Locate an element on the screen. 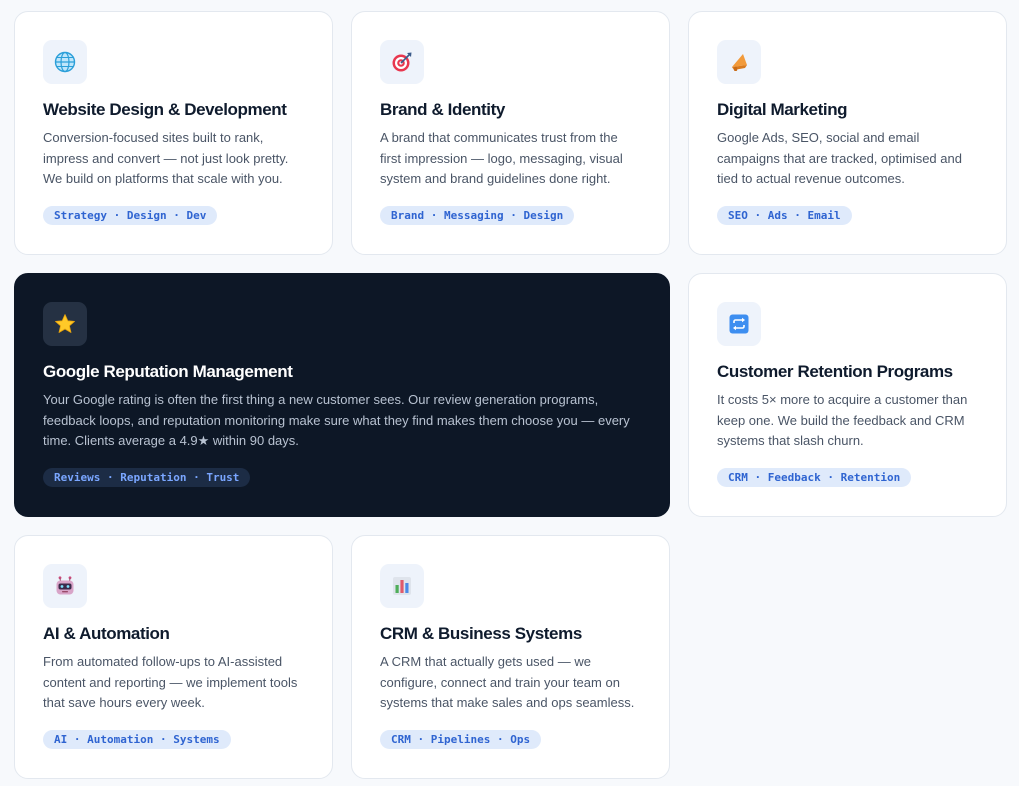 This screenshot has height=786, width=1019. service-title: CRM & Business Systems is located at coordinates (481, 633).